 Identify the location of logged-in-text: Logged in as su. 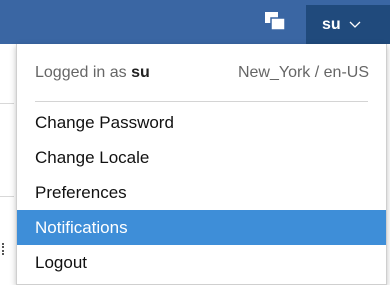
(92, 73).